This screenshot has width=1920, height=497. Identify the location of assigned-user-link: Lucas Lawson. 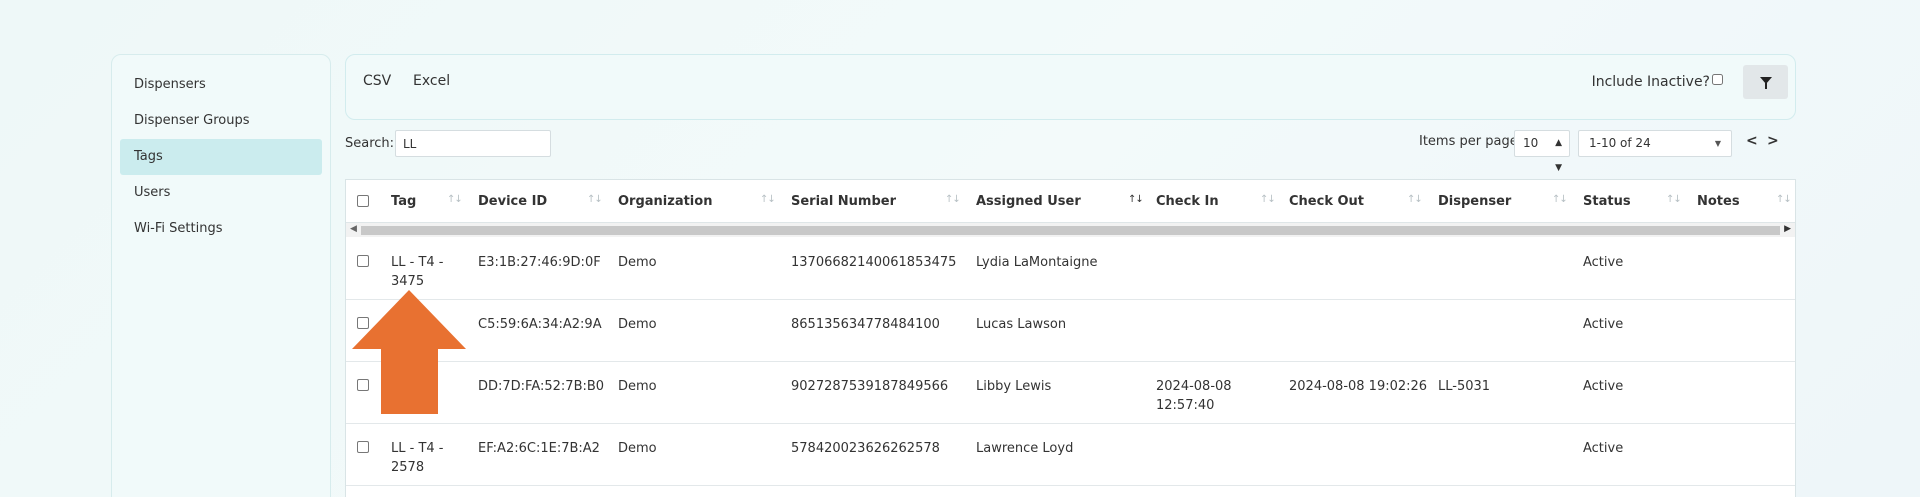
(1021, 324).